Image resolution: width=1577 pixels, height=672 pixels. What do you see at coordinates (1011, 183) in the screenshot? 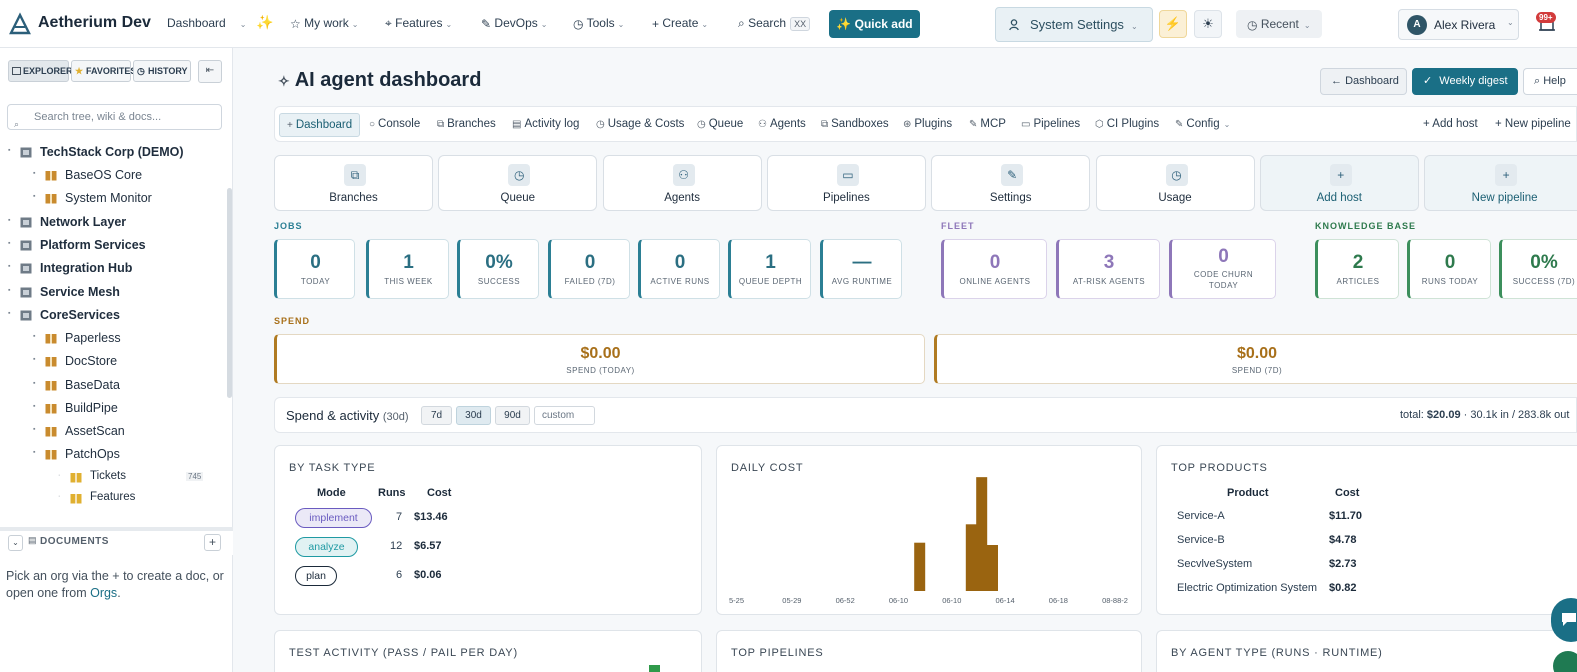
I see `quick-card-settings: ✎ Settings` at bounding box center [1011, 183].